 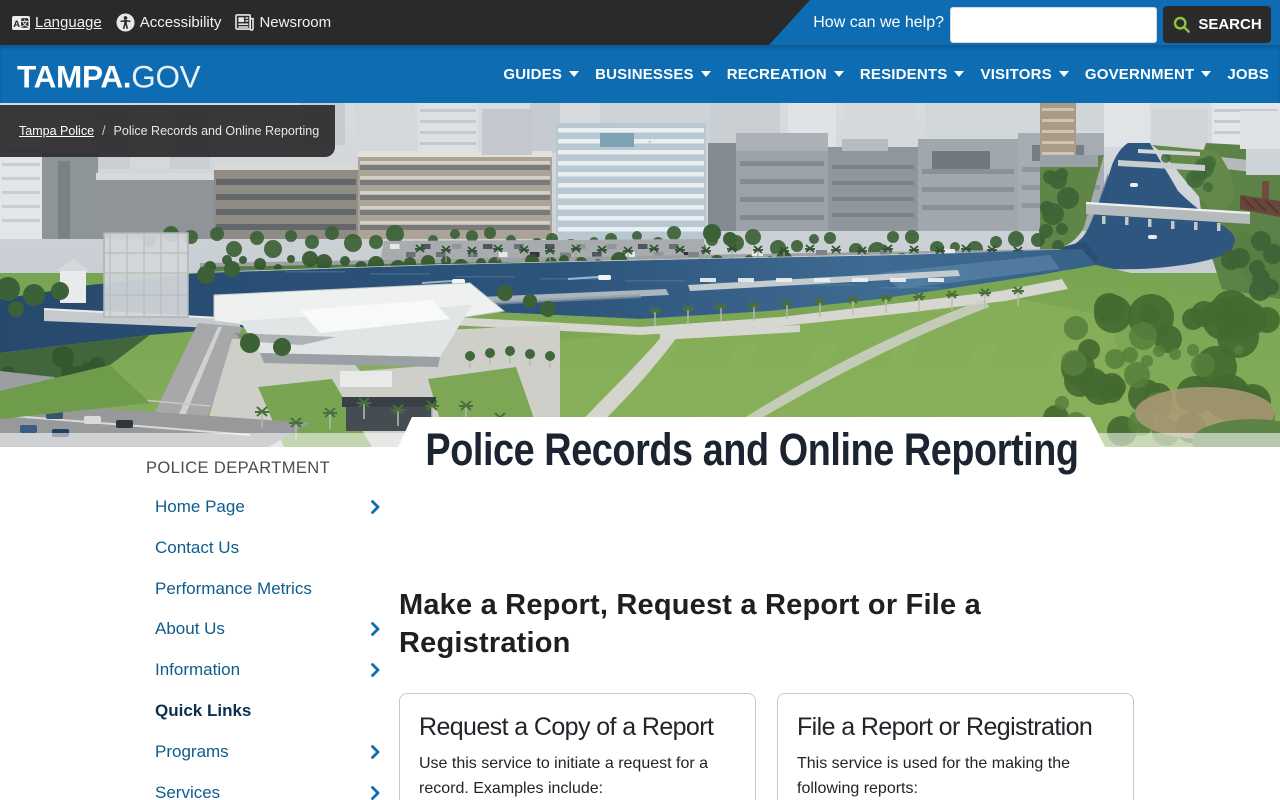 What do you see at coordinates (25, 22) in the screenshot?
I see `svg-text: 文` at bounding box center [25, 22].